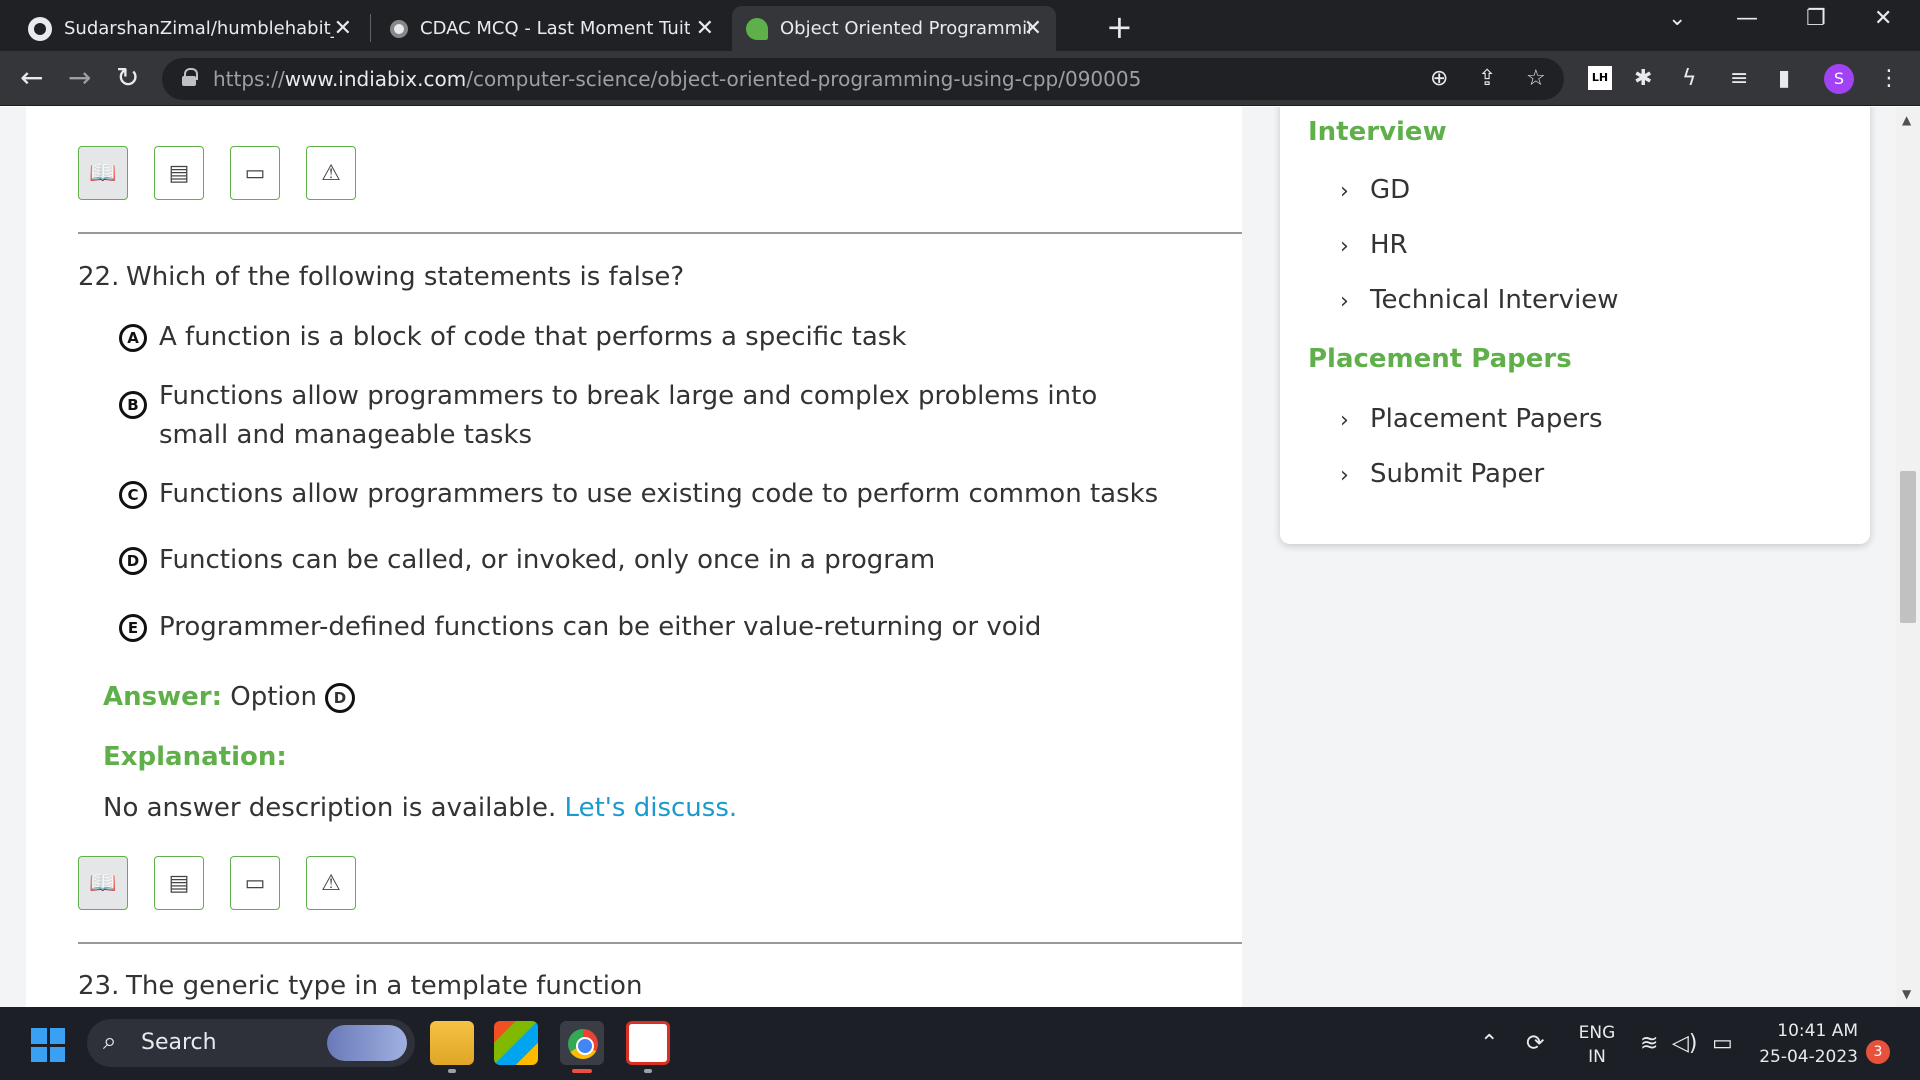  Describe the element at coordinates (1649, 1043) in the screenshot. I see `wifi-icon: ≋` at that location.